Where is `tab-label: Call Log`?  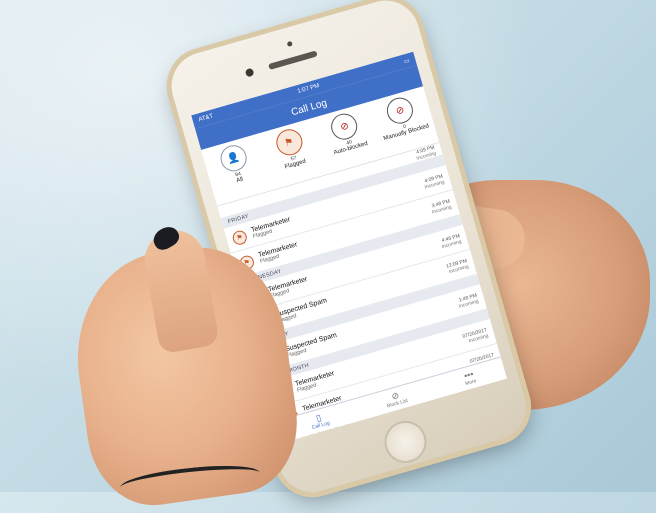
tab-label: Call Log is located at coordinates (321, 426).